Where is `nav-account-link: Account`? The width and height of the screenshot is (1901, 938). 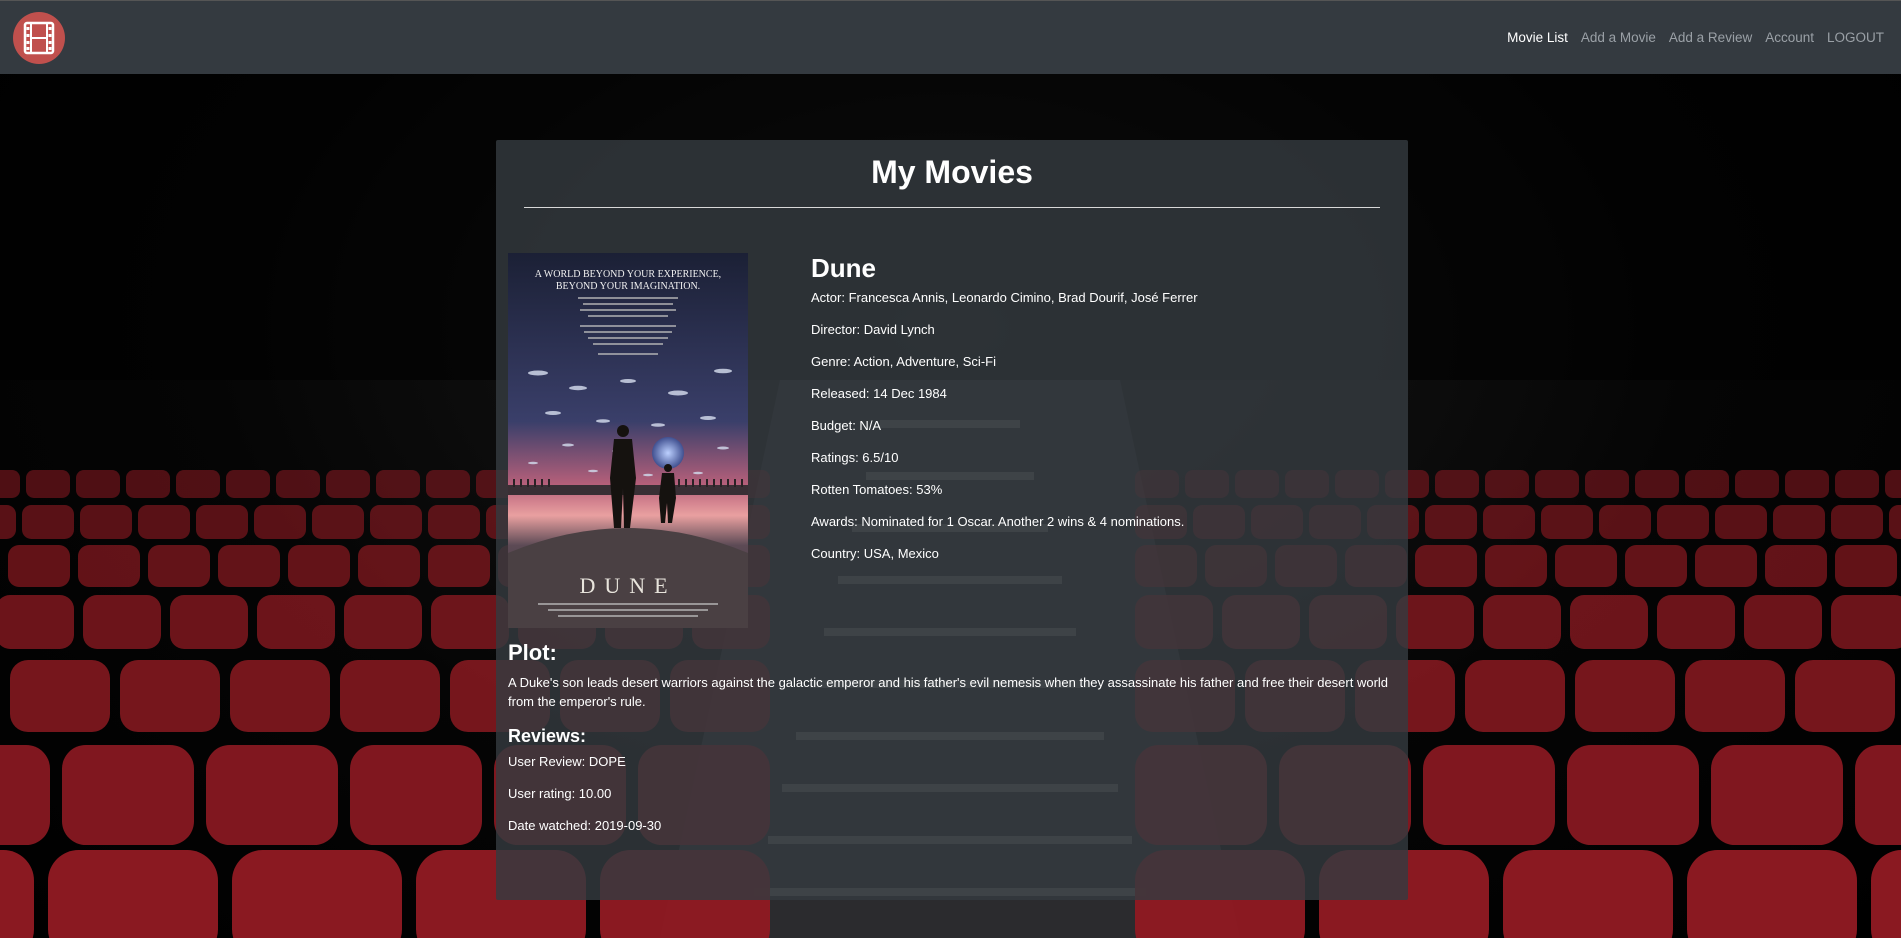
nav-account-link: Account is located at coordinates (1789, 37).